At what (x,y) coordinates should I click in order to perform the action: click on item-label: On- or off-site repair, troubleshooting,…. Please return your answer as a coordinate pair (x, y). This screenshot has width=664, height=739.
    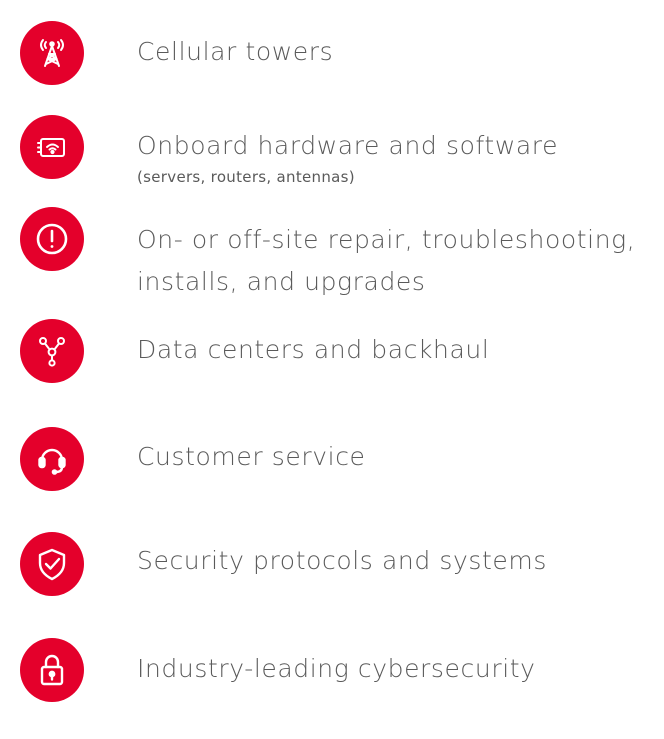
    Looking at the image, I should click on (386, 260).